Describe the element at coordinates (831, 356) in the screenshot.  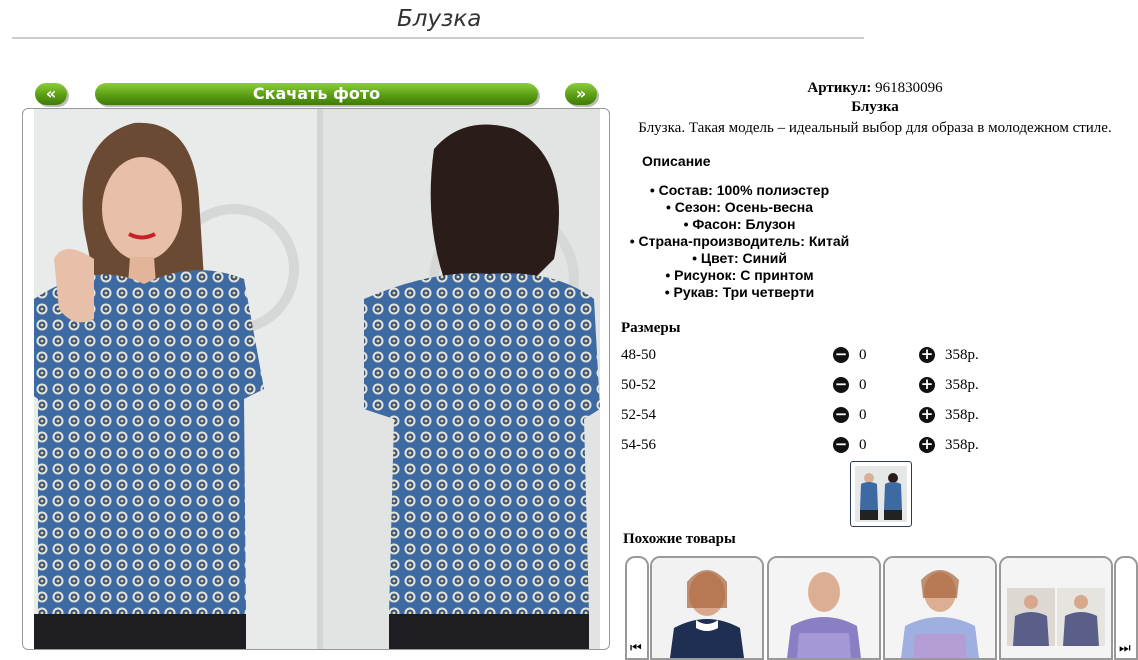
I see `size-row: 48-50 − 0 + 358р.` at that location.